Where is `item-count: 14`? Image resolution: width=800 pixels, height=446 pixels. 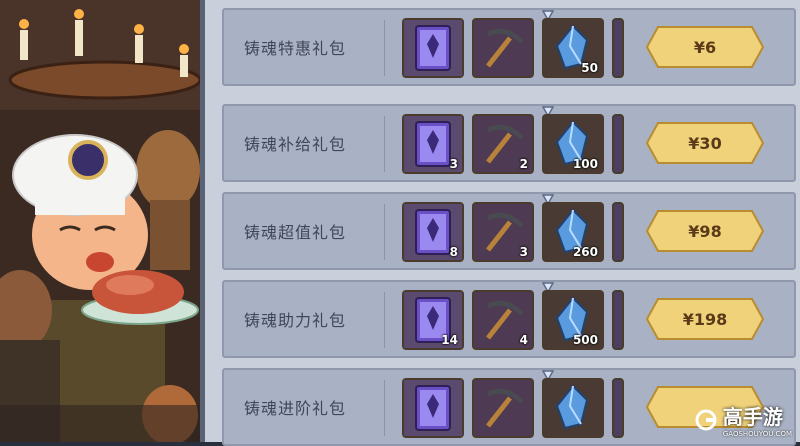
item-count: 14 is located at coordinates (449, 340).